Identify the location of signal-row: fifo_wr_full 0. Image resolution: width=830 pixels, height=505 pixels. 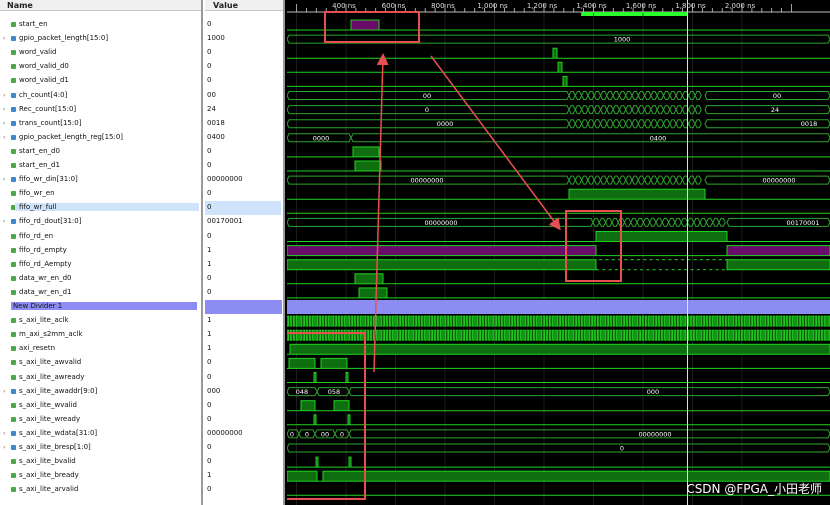
(142, 208).